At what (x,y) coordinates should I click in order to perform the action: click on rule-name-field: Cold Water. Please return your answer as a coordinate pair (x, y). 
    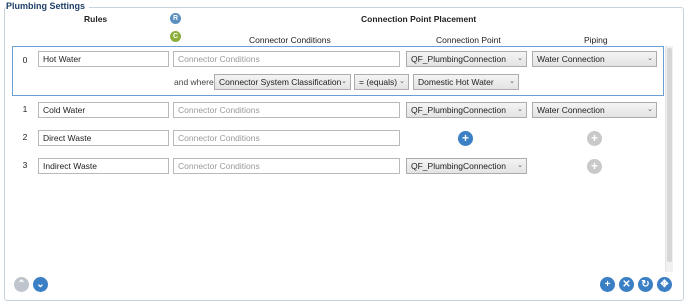
    Looking at the image, I should click on (103, 110).